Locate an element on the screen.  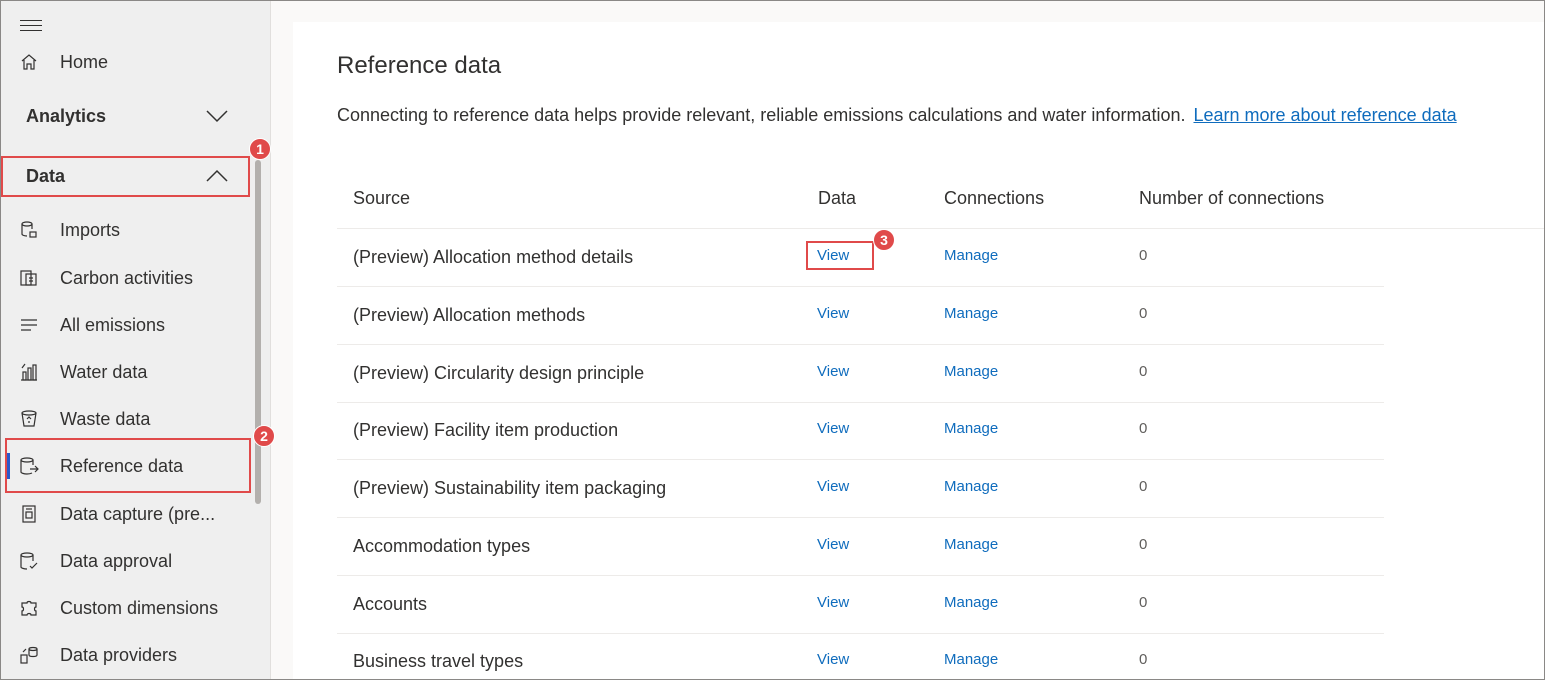
sidebar-item-data-providers: Data providers is located at coordinates (129, 655).